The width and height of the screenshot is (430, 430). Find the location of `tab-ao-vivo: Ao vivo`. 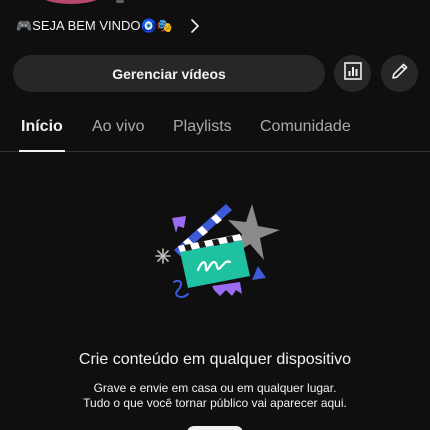

tab-ao-vivo: Ao vivo is located at coordinates (118, 127).